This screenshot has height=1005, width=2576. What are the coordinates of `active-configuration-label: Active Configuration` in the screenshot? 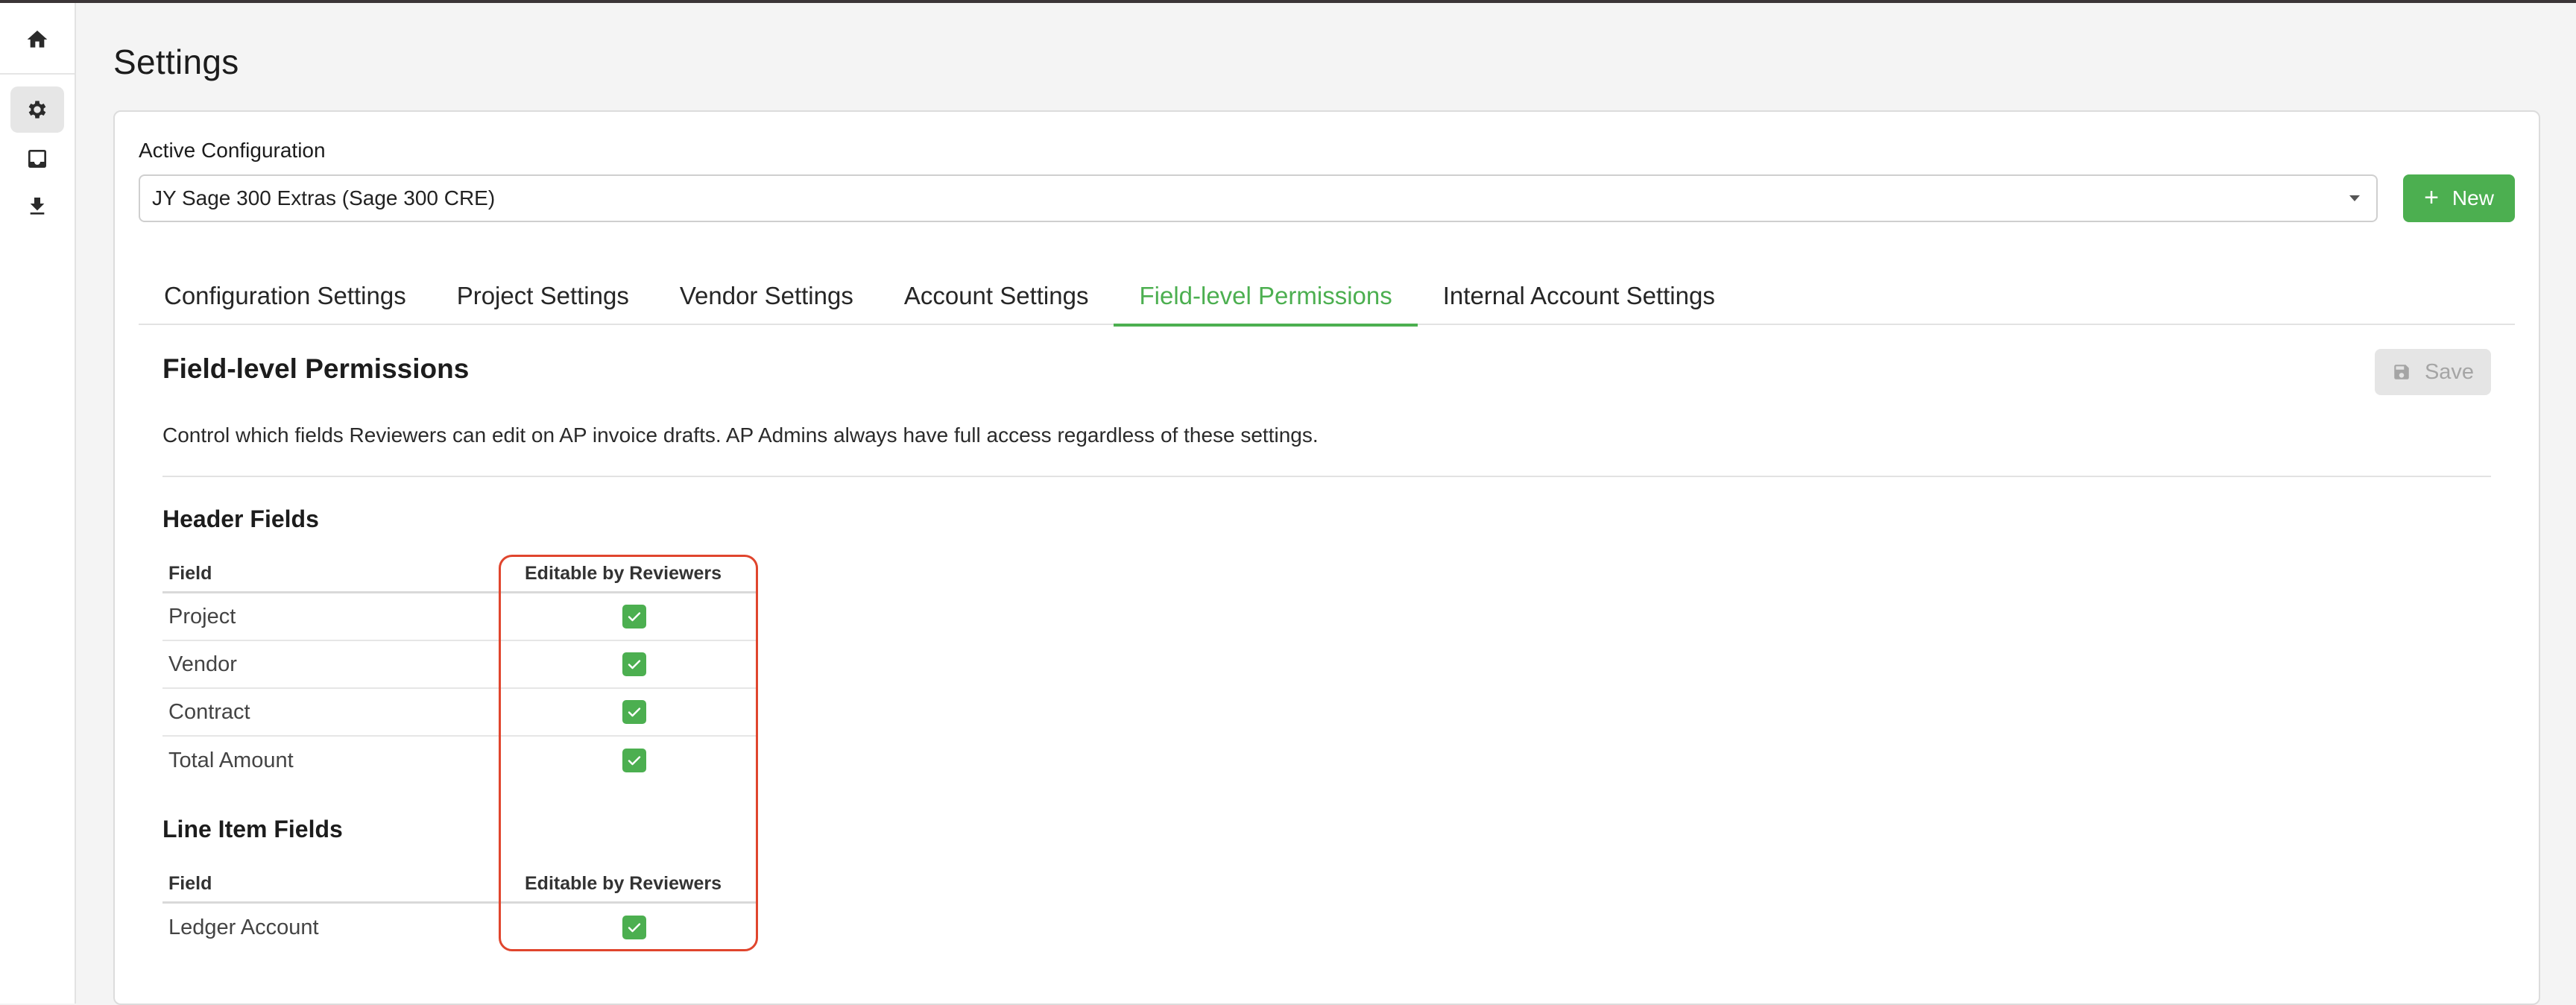 It's located at (233, 150).